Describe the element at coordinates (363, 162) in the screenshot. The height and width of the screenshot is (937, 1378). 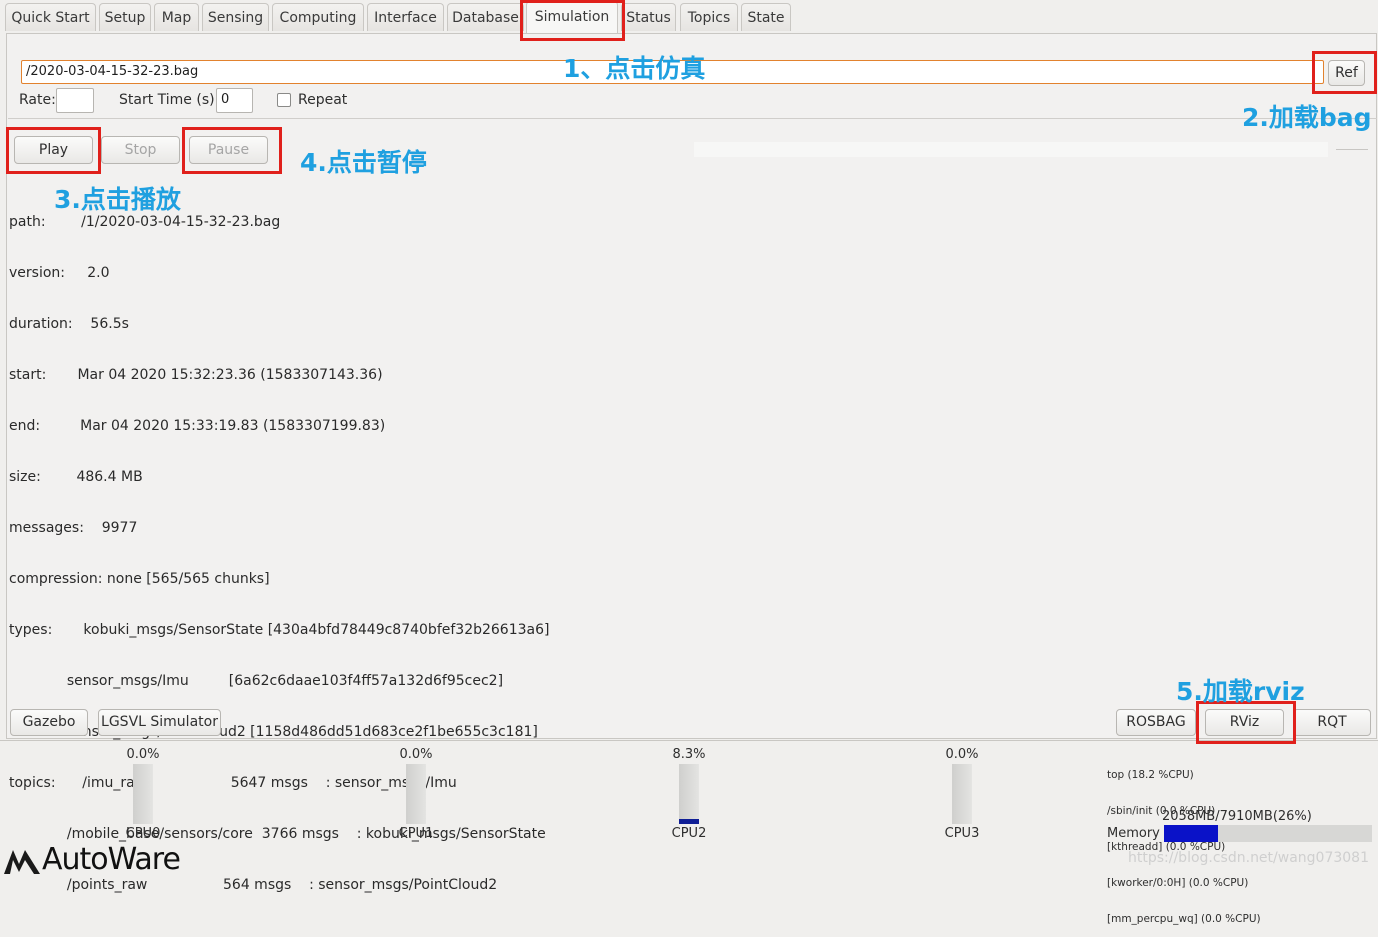
I see `annotation-step4: 4.点击暂停` at that location.